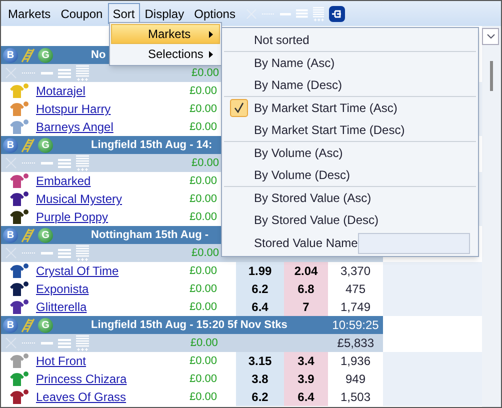  I want to click on chevron-down-icon, so click(490, 36).